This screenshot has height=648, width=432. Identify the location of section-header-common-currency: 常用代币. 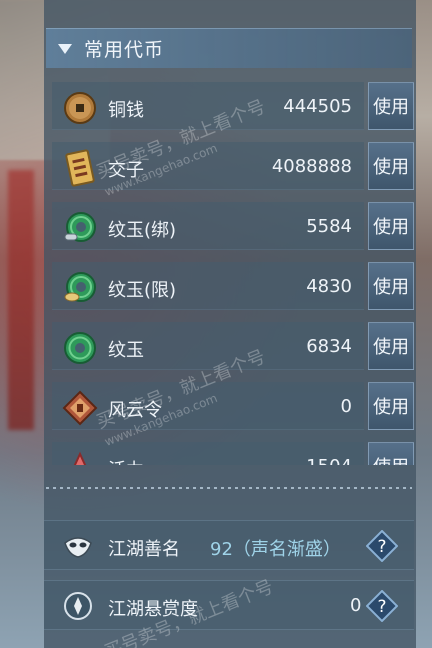
(229, 48).